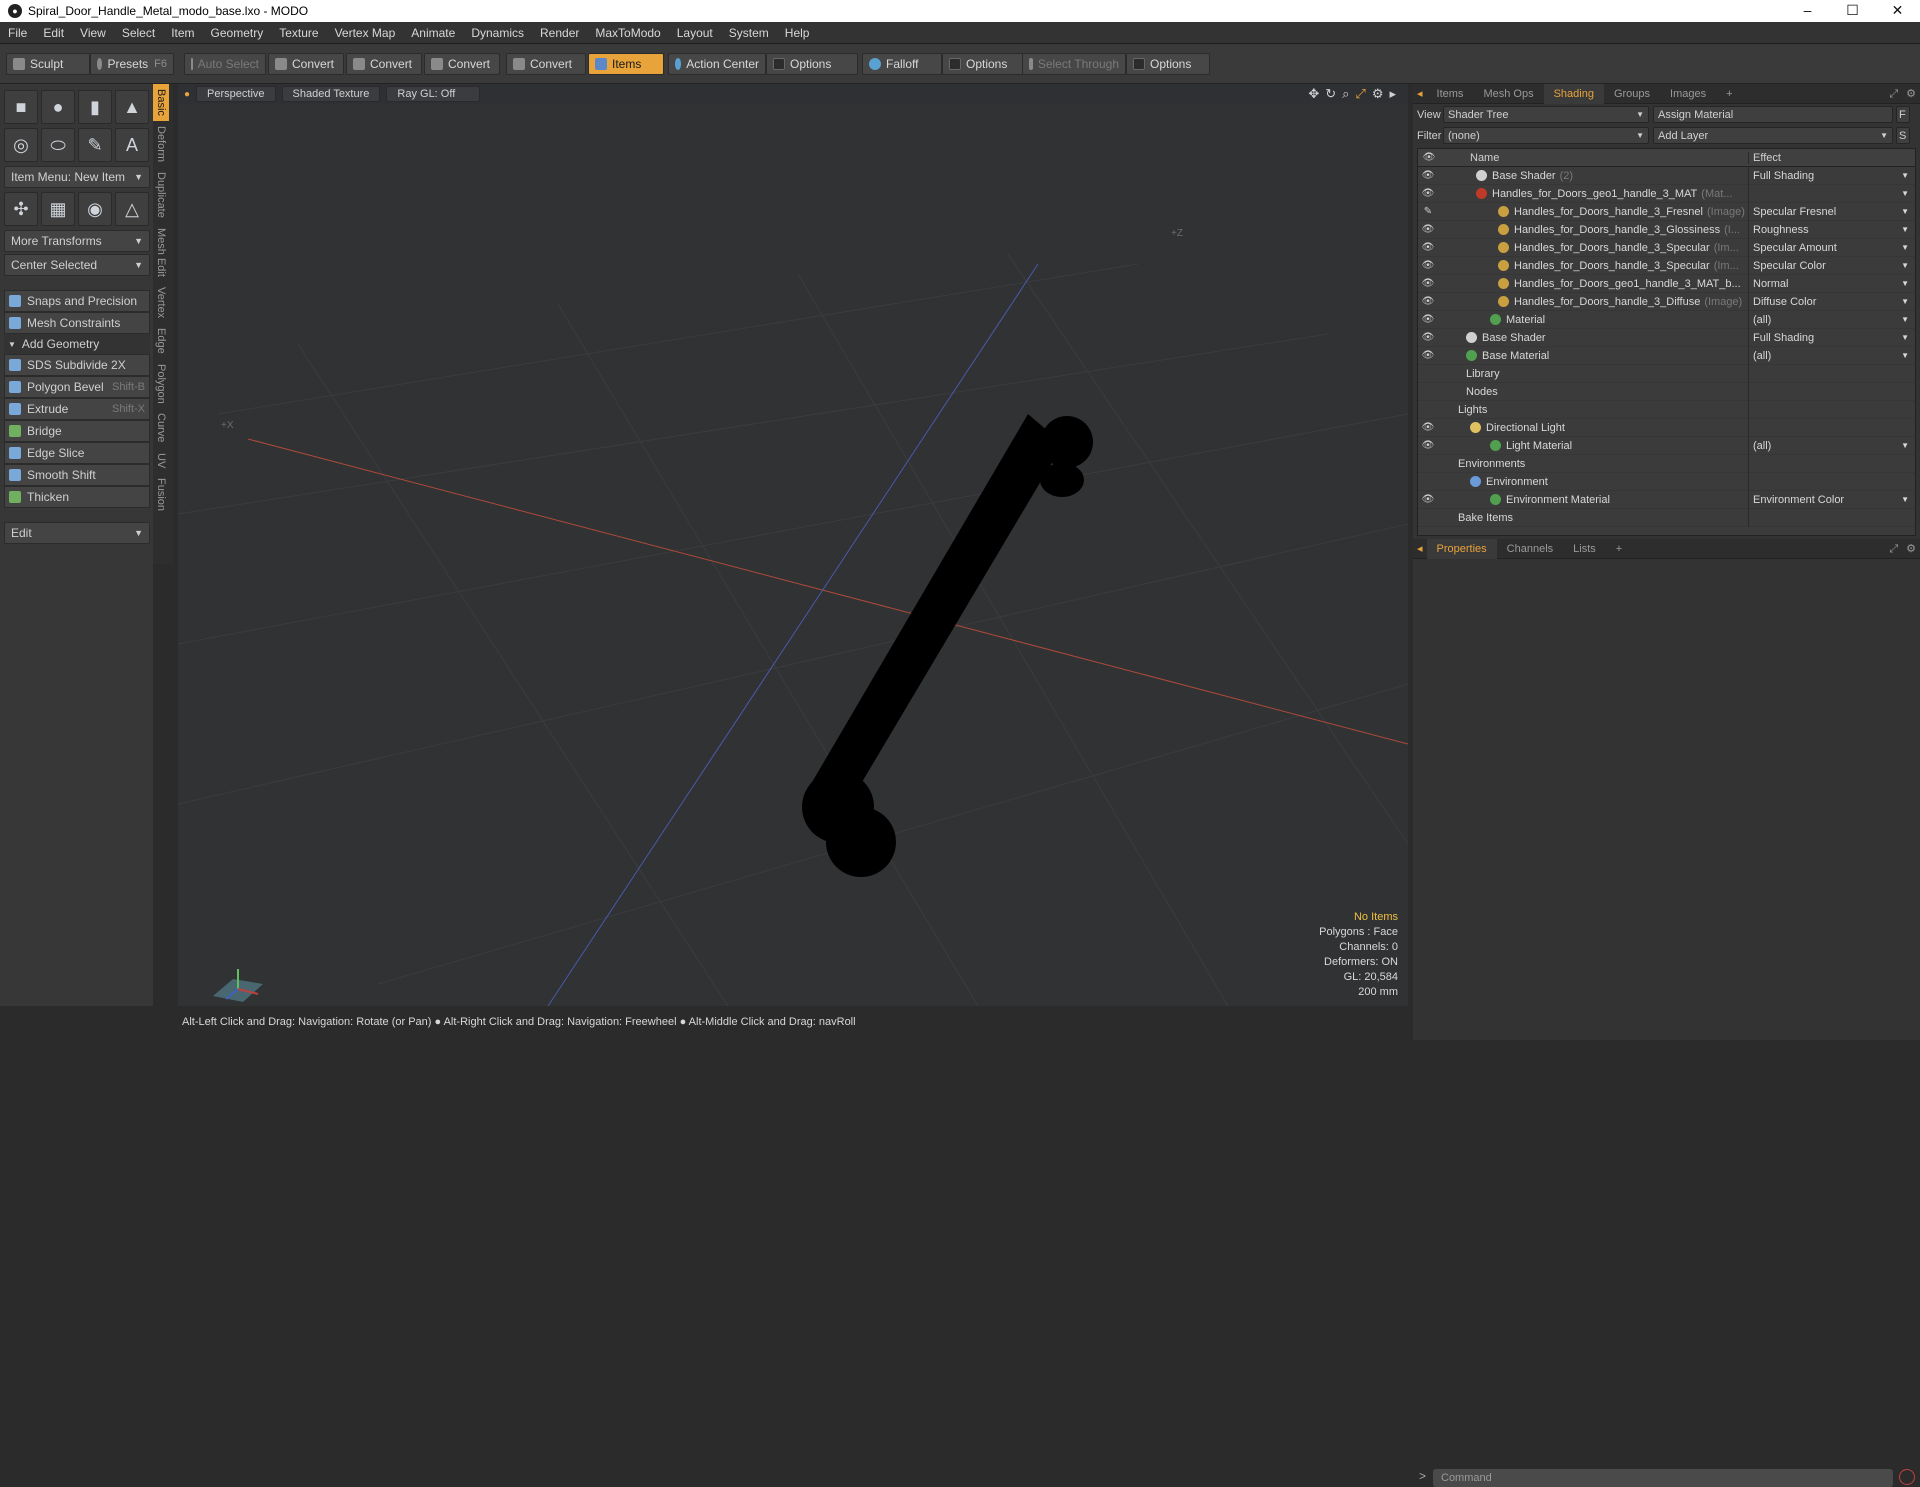 This screenshot has height=1487, width=1920. I want to click on record-icon, so click(1907, 1477).